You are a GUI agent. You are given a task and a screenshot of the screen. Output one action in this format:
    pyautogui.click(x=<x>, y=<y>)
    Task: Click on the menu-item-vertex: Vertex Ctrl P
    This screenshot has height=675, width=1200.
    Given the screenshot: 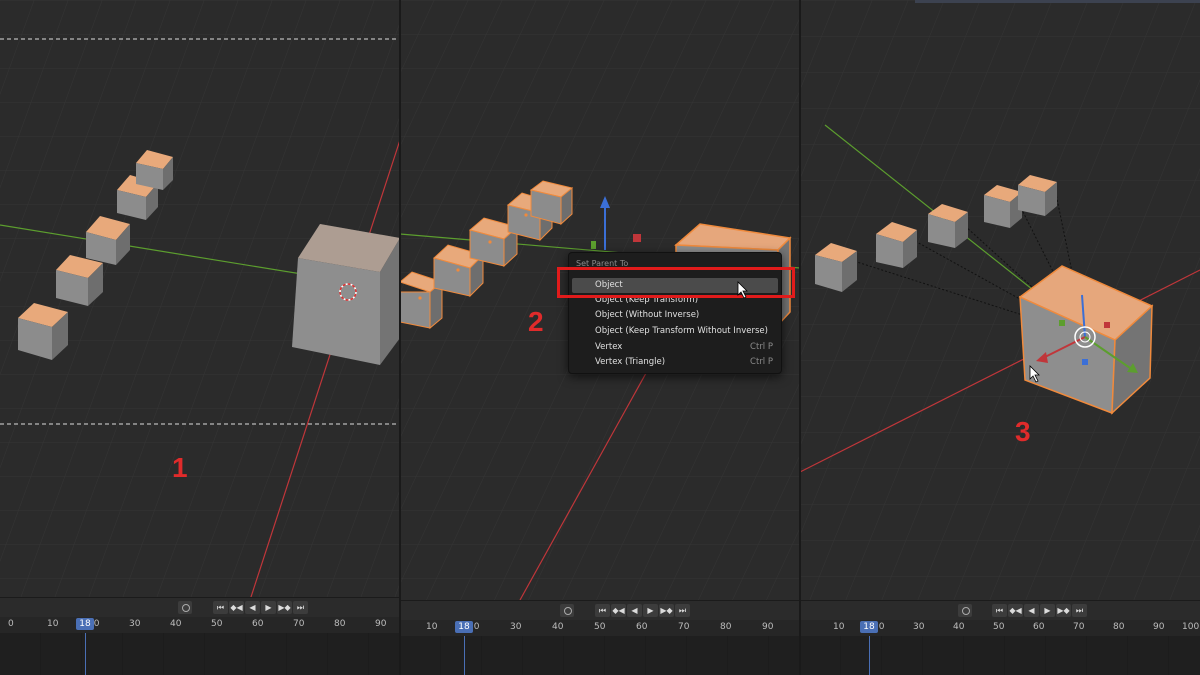 What is the action you would take?
    pyautogui.click(x=675, y=347)
    